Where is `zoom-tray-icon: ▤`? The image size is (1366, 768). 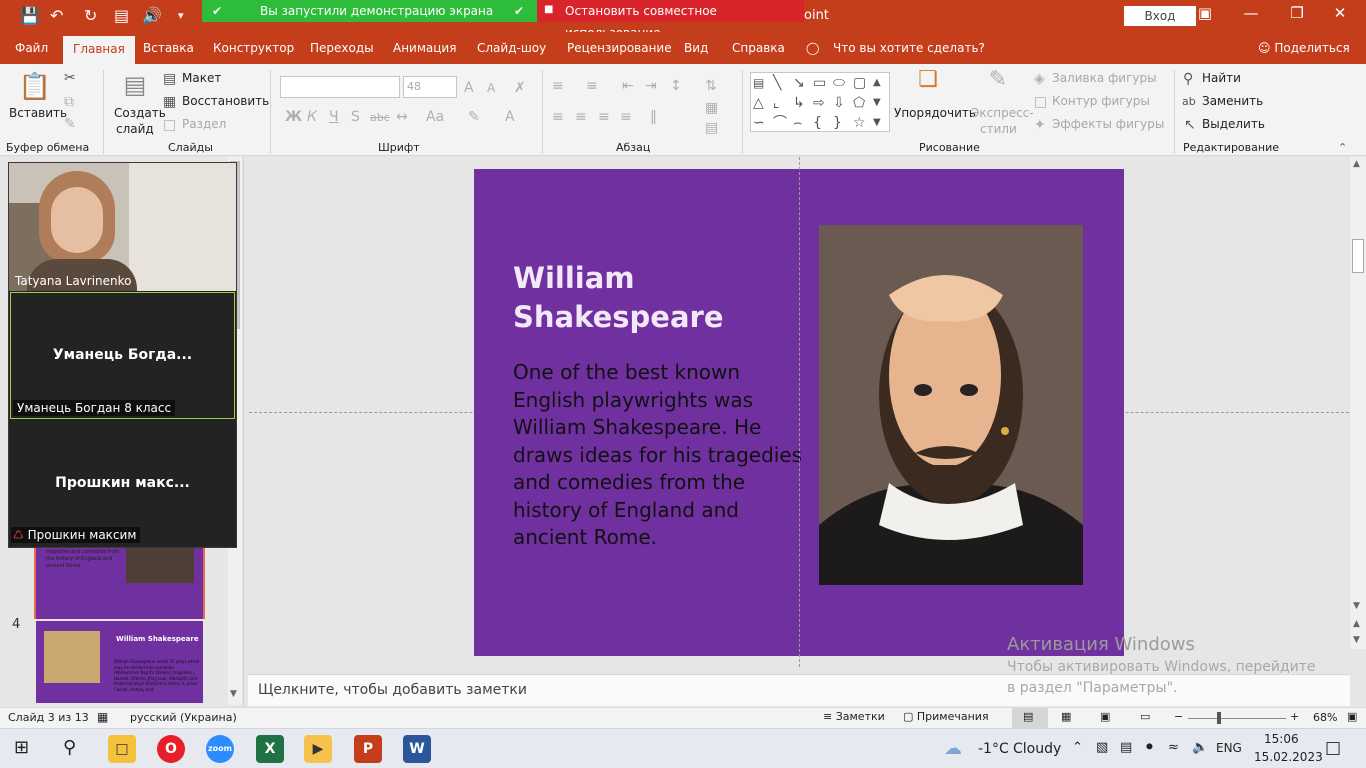
zoom-tray-icon: ▤ is located at coordinates (1126, 747).